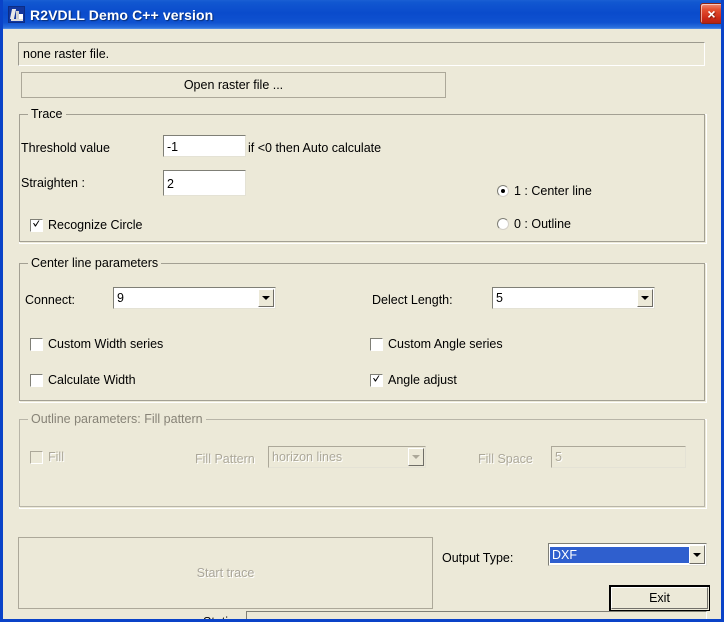  I want to click on exit-button: Exit, so click(659, 598).